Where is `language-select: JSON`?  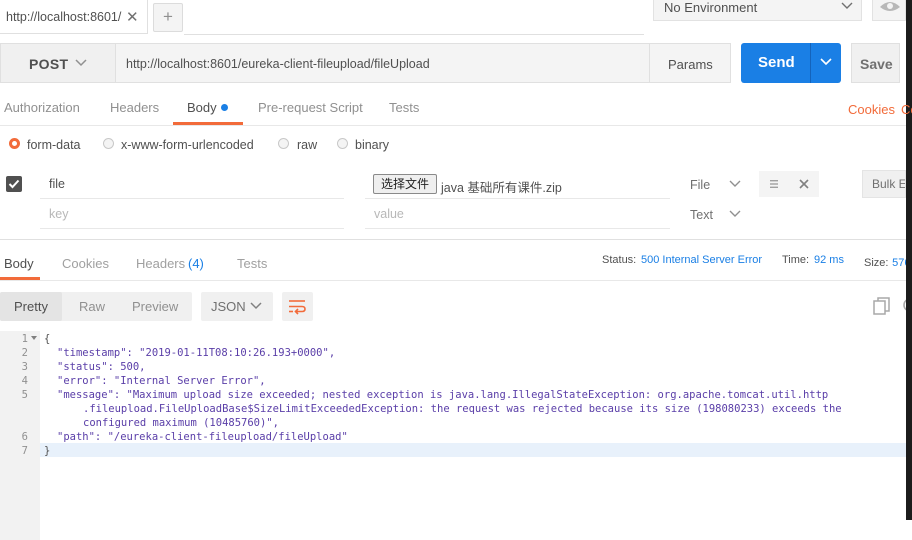 language-select: JSON is located at coordinates (237, 306).